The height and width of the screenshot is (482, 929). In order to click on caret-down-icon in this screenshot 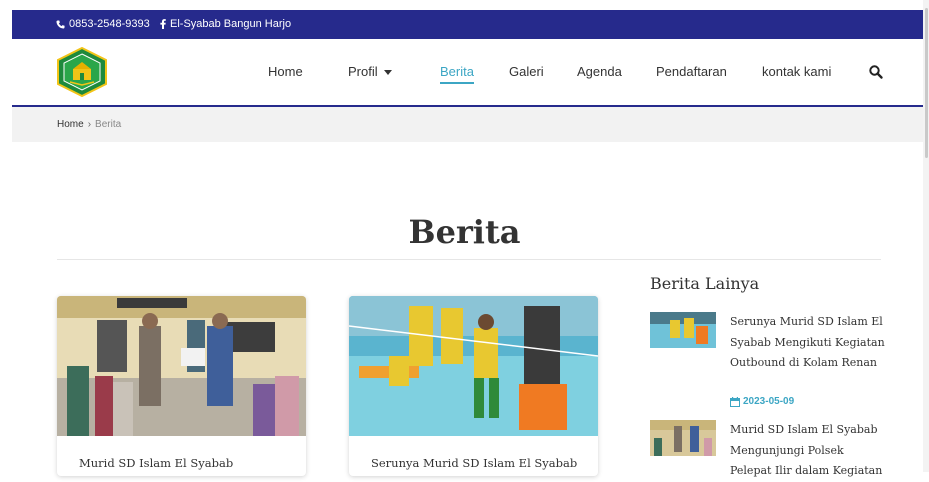, I will do `click(387, 73)`.